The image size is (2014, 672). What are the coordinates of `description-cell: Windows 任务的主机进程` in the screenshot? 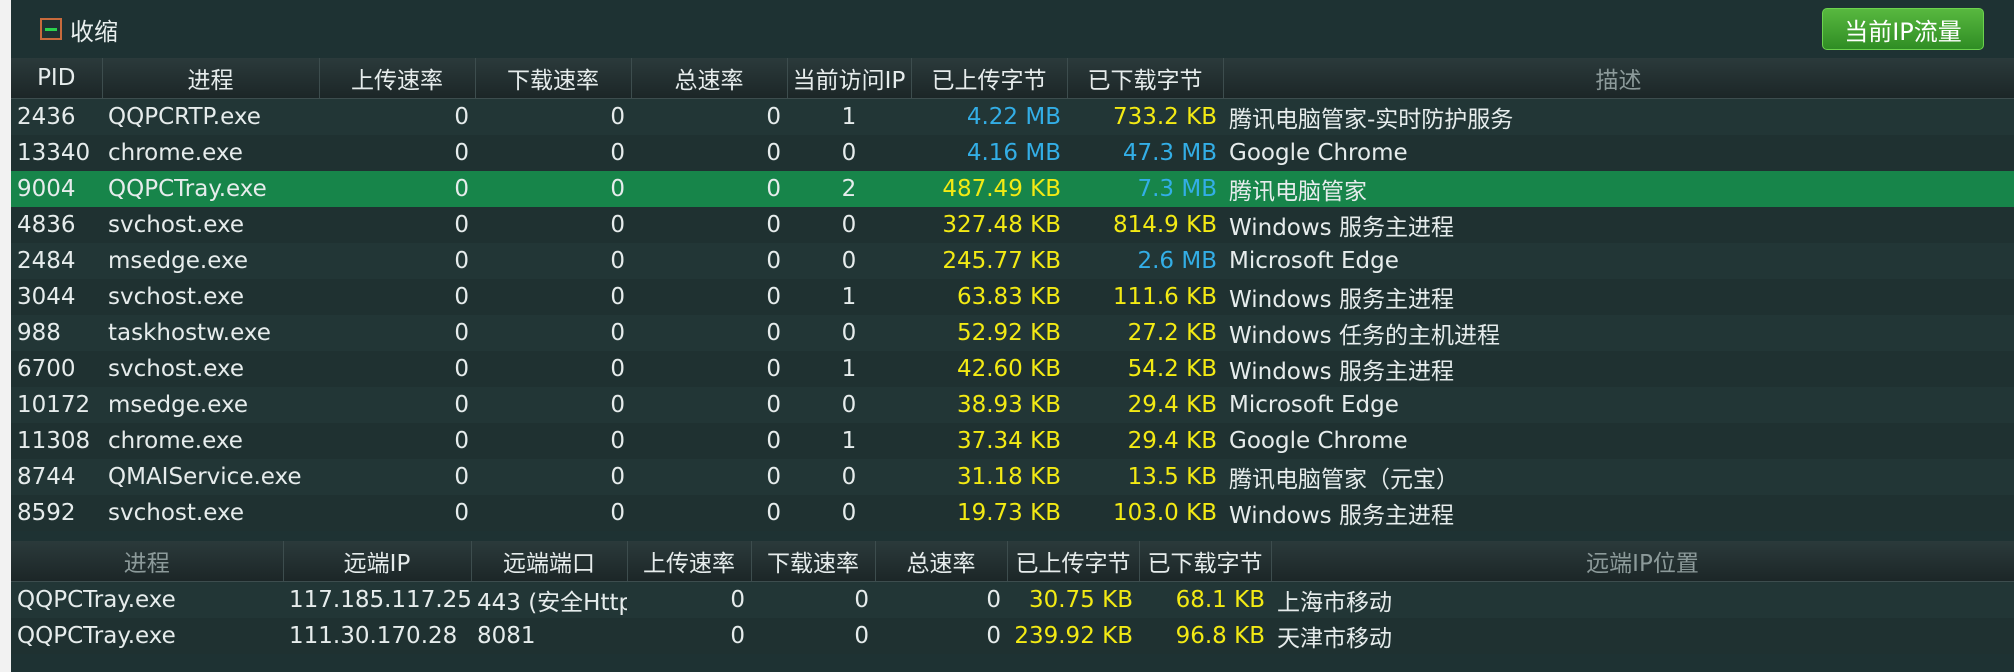 It's located at (1618, 333).